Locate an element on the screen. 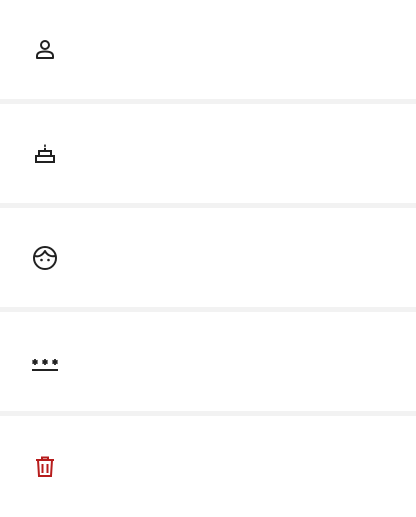  trash-icon is located at coordinates (45, 467).